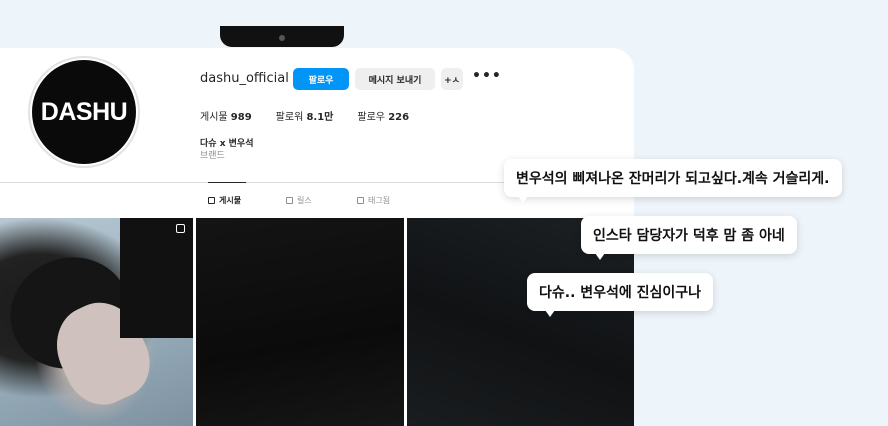 This screenshot has width=888, height=426. Describe the element at coordinates (395, 79) in the screenshot. I see `message-button: 메시지 보내기` at that location.